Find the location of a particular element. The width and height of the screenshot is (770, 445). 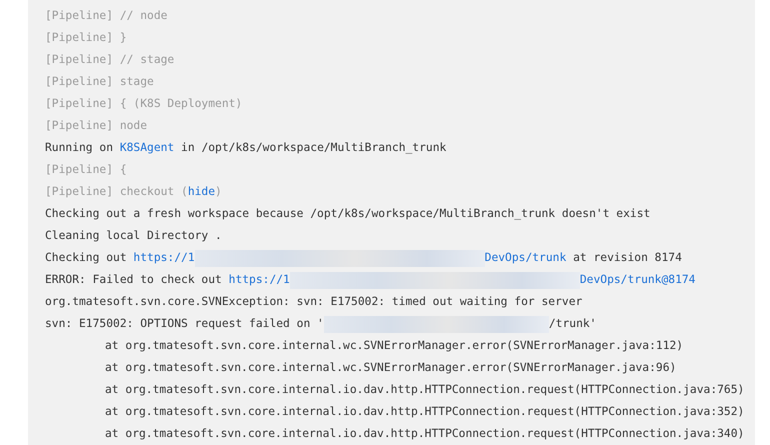

log-line: at org.tmatesoft.svn.core.internal.io.dav.http.HTTPConnection.request(HTTPConnection.java:352) is located at coordinates (425, 412).